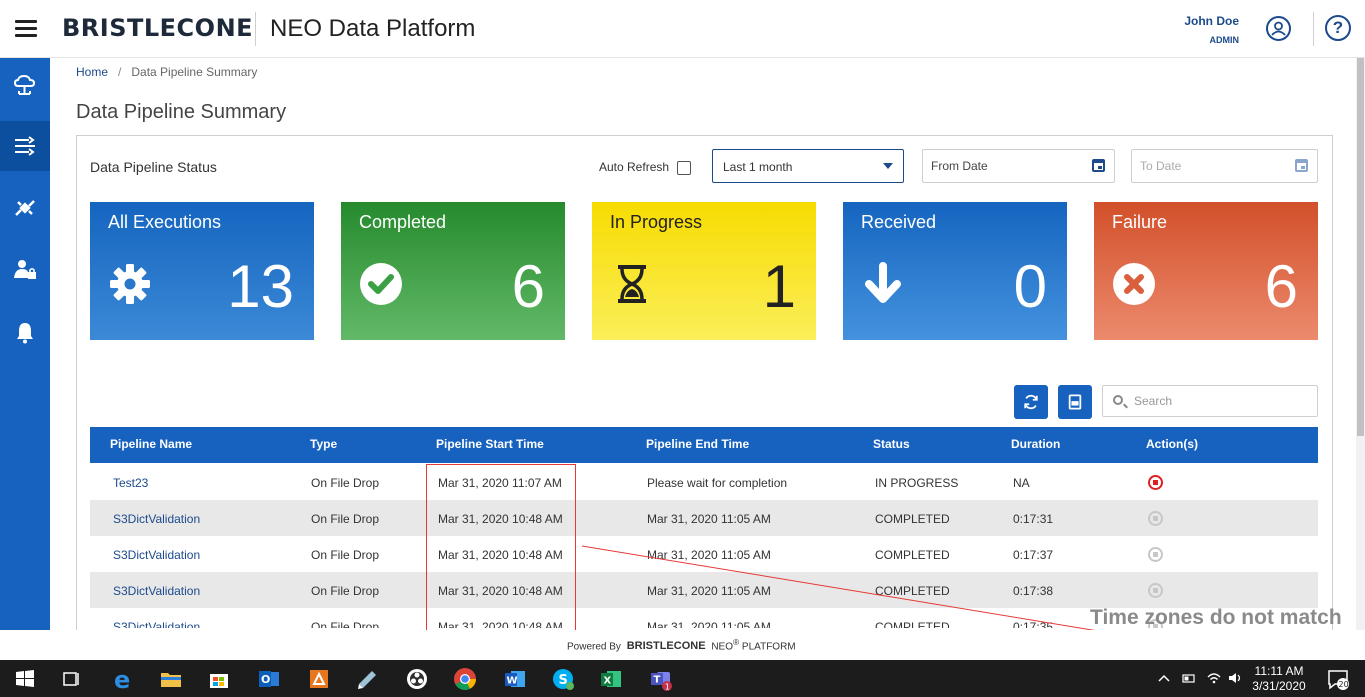 The image size is (1365, 697). Describe the element at coordinates (171, 679) in the screenshot. I see `file-explorer-icon` at that location.